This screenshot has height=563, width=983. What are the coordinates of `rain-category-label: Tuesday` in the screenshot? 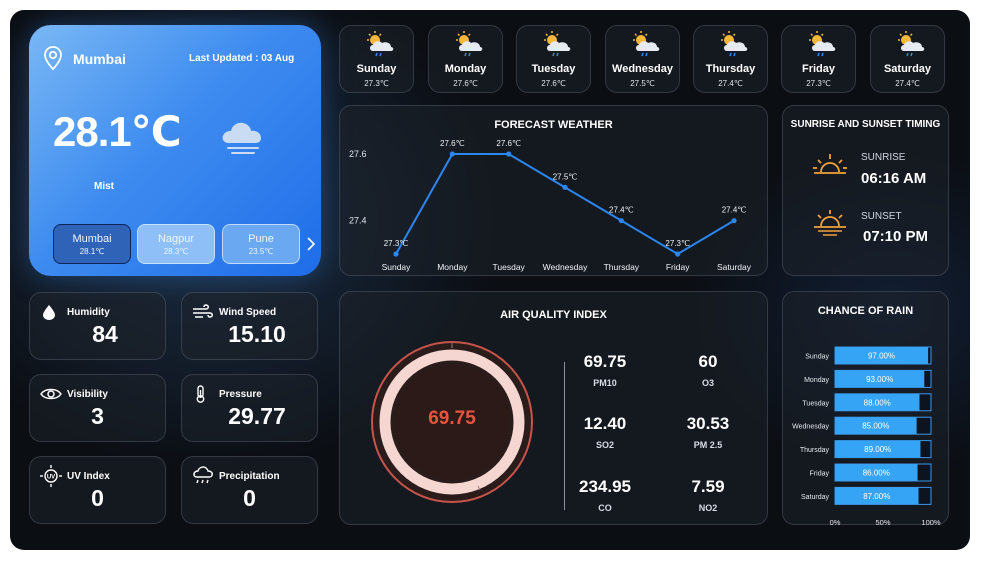 It's located at (815, 403).